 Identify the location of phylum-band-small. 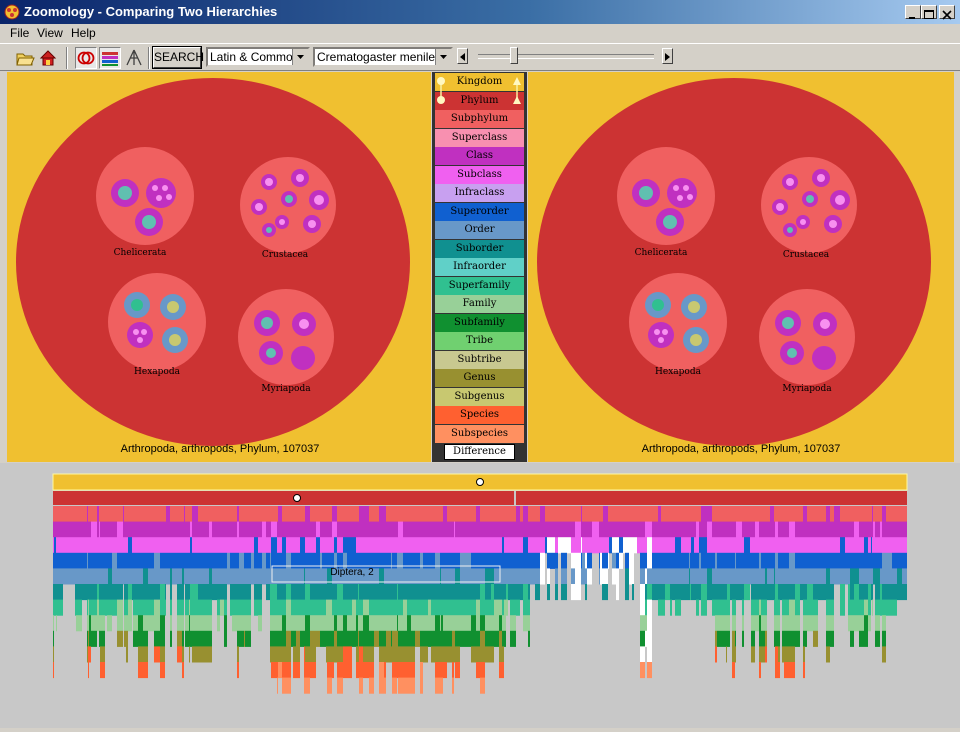
(67, 498).